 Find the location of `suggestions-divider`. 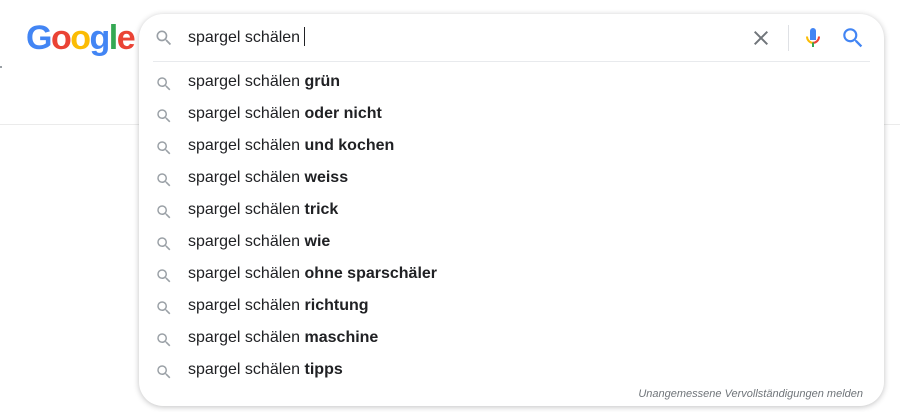

suggestions-divider is located at coordinates (511, 61).